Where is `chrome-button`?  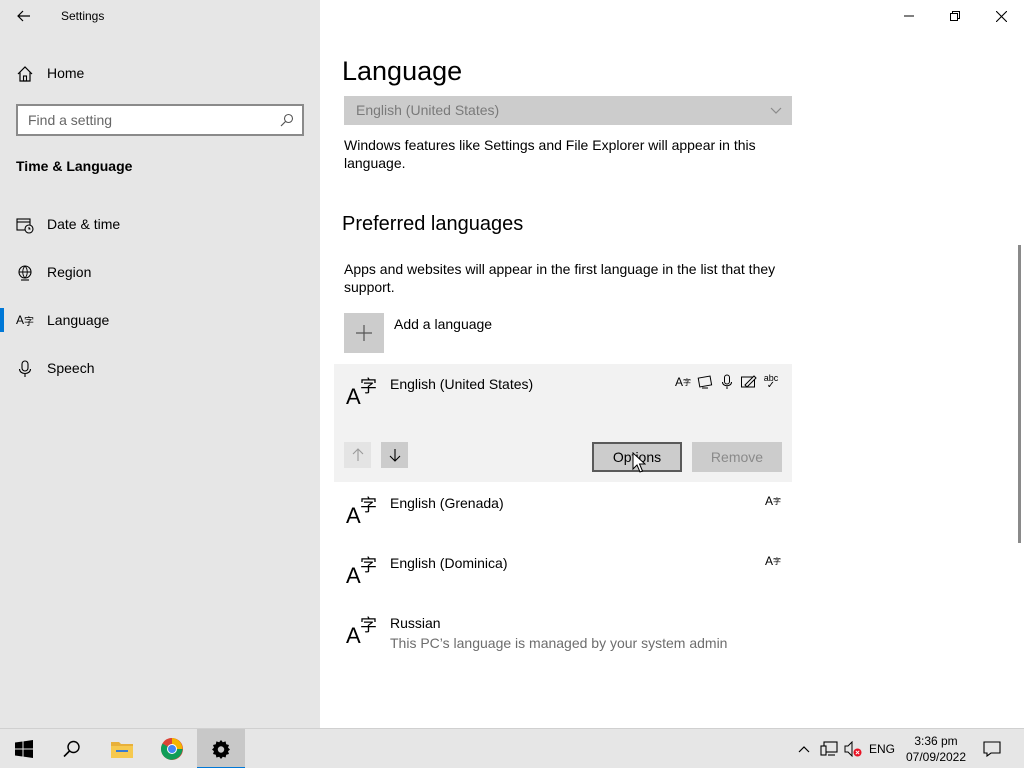
chrome-button is located at coordinates (172, 748).